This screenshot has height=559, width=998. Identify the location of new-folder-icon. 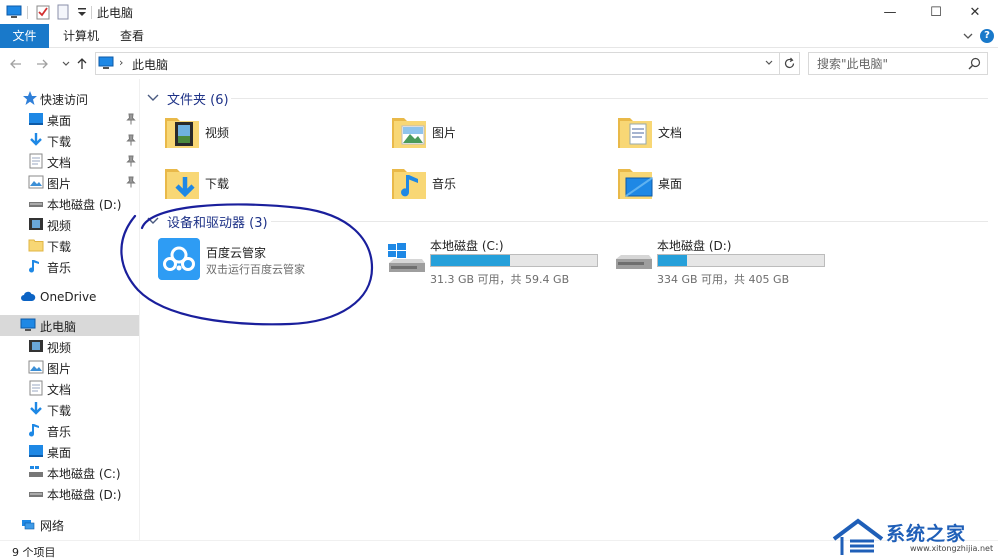
(63, 12).